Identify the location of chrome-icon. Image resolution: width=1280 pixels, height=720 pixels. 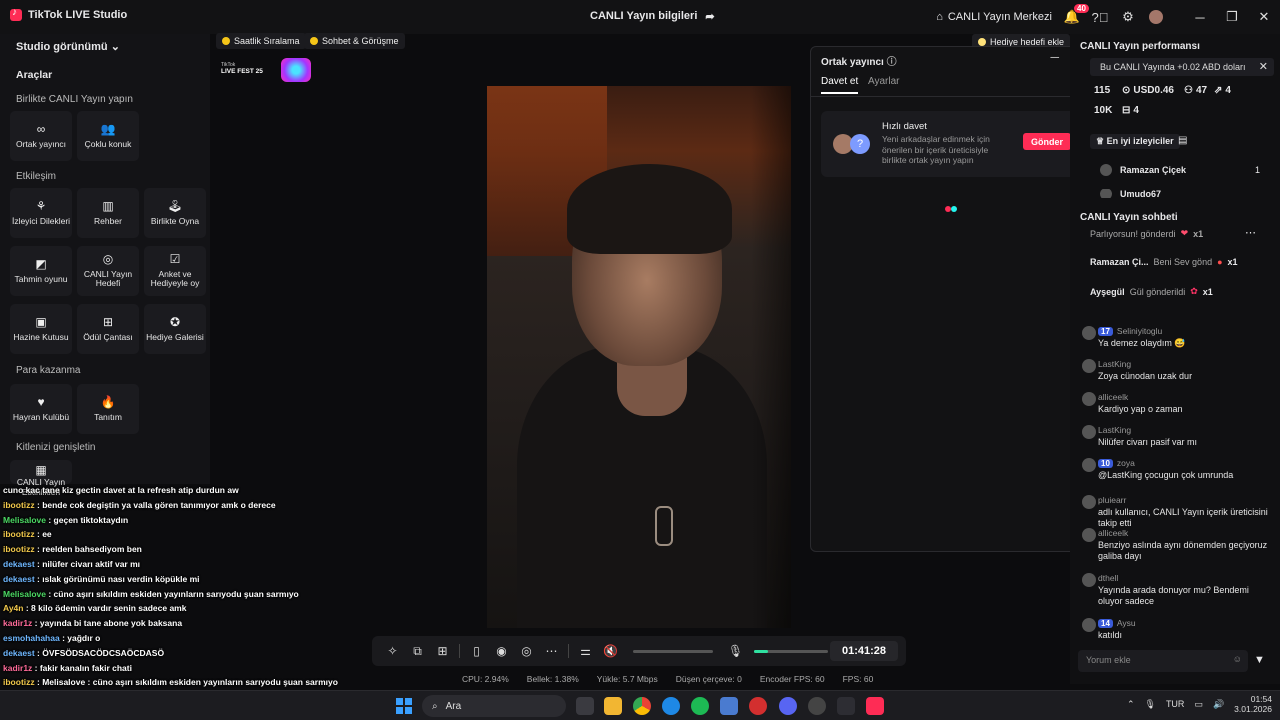
(642, 706).